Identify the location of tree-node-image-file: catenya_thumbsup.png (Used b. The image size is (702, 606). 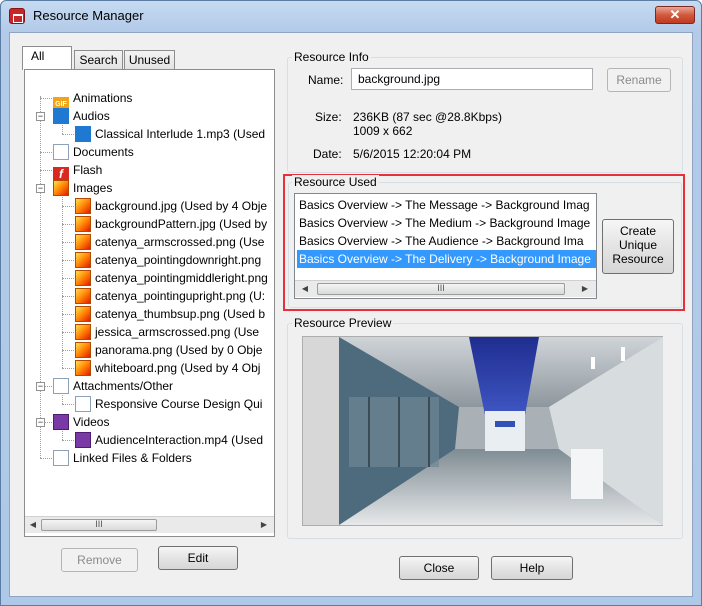
(170, 314).